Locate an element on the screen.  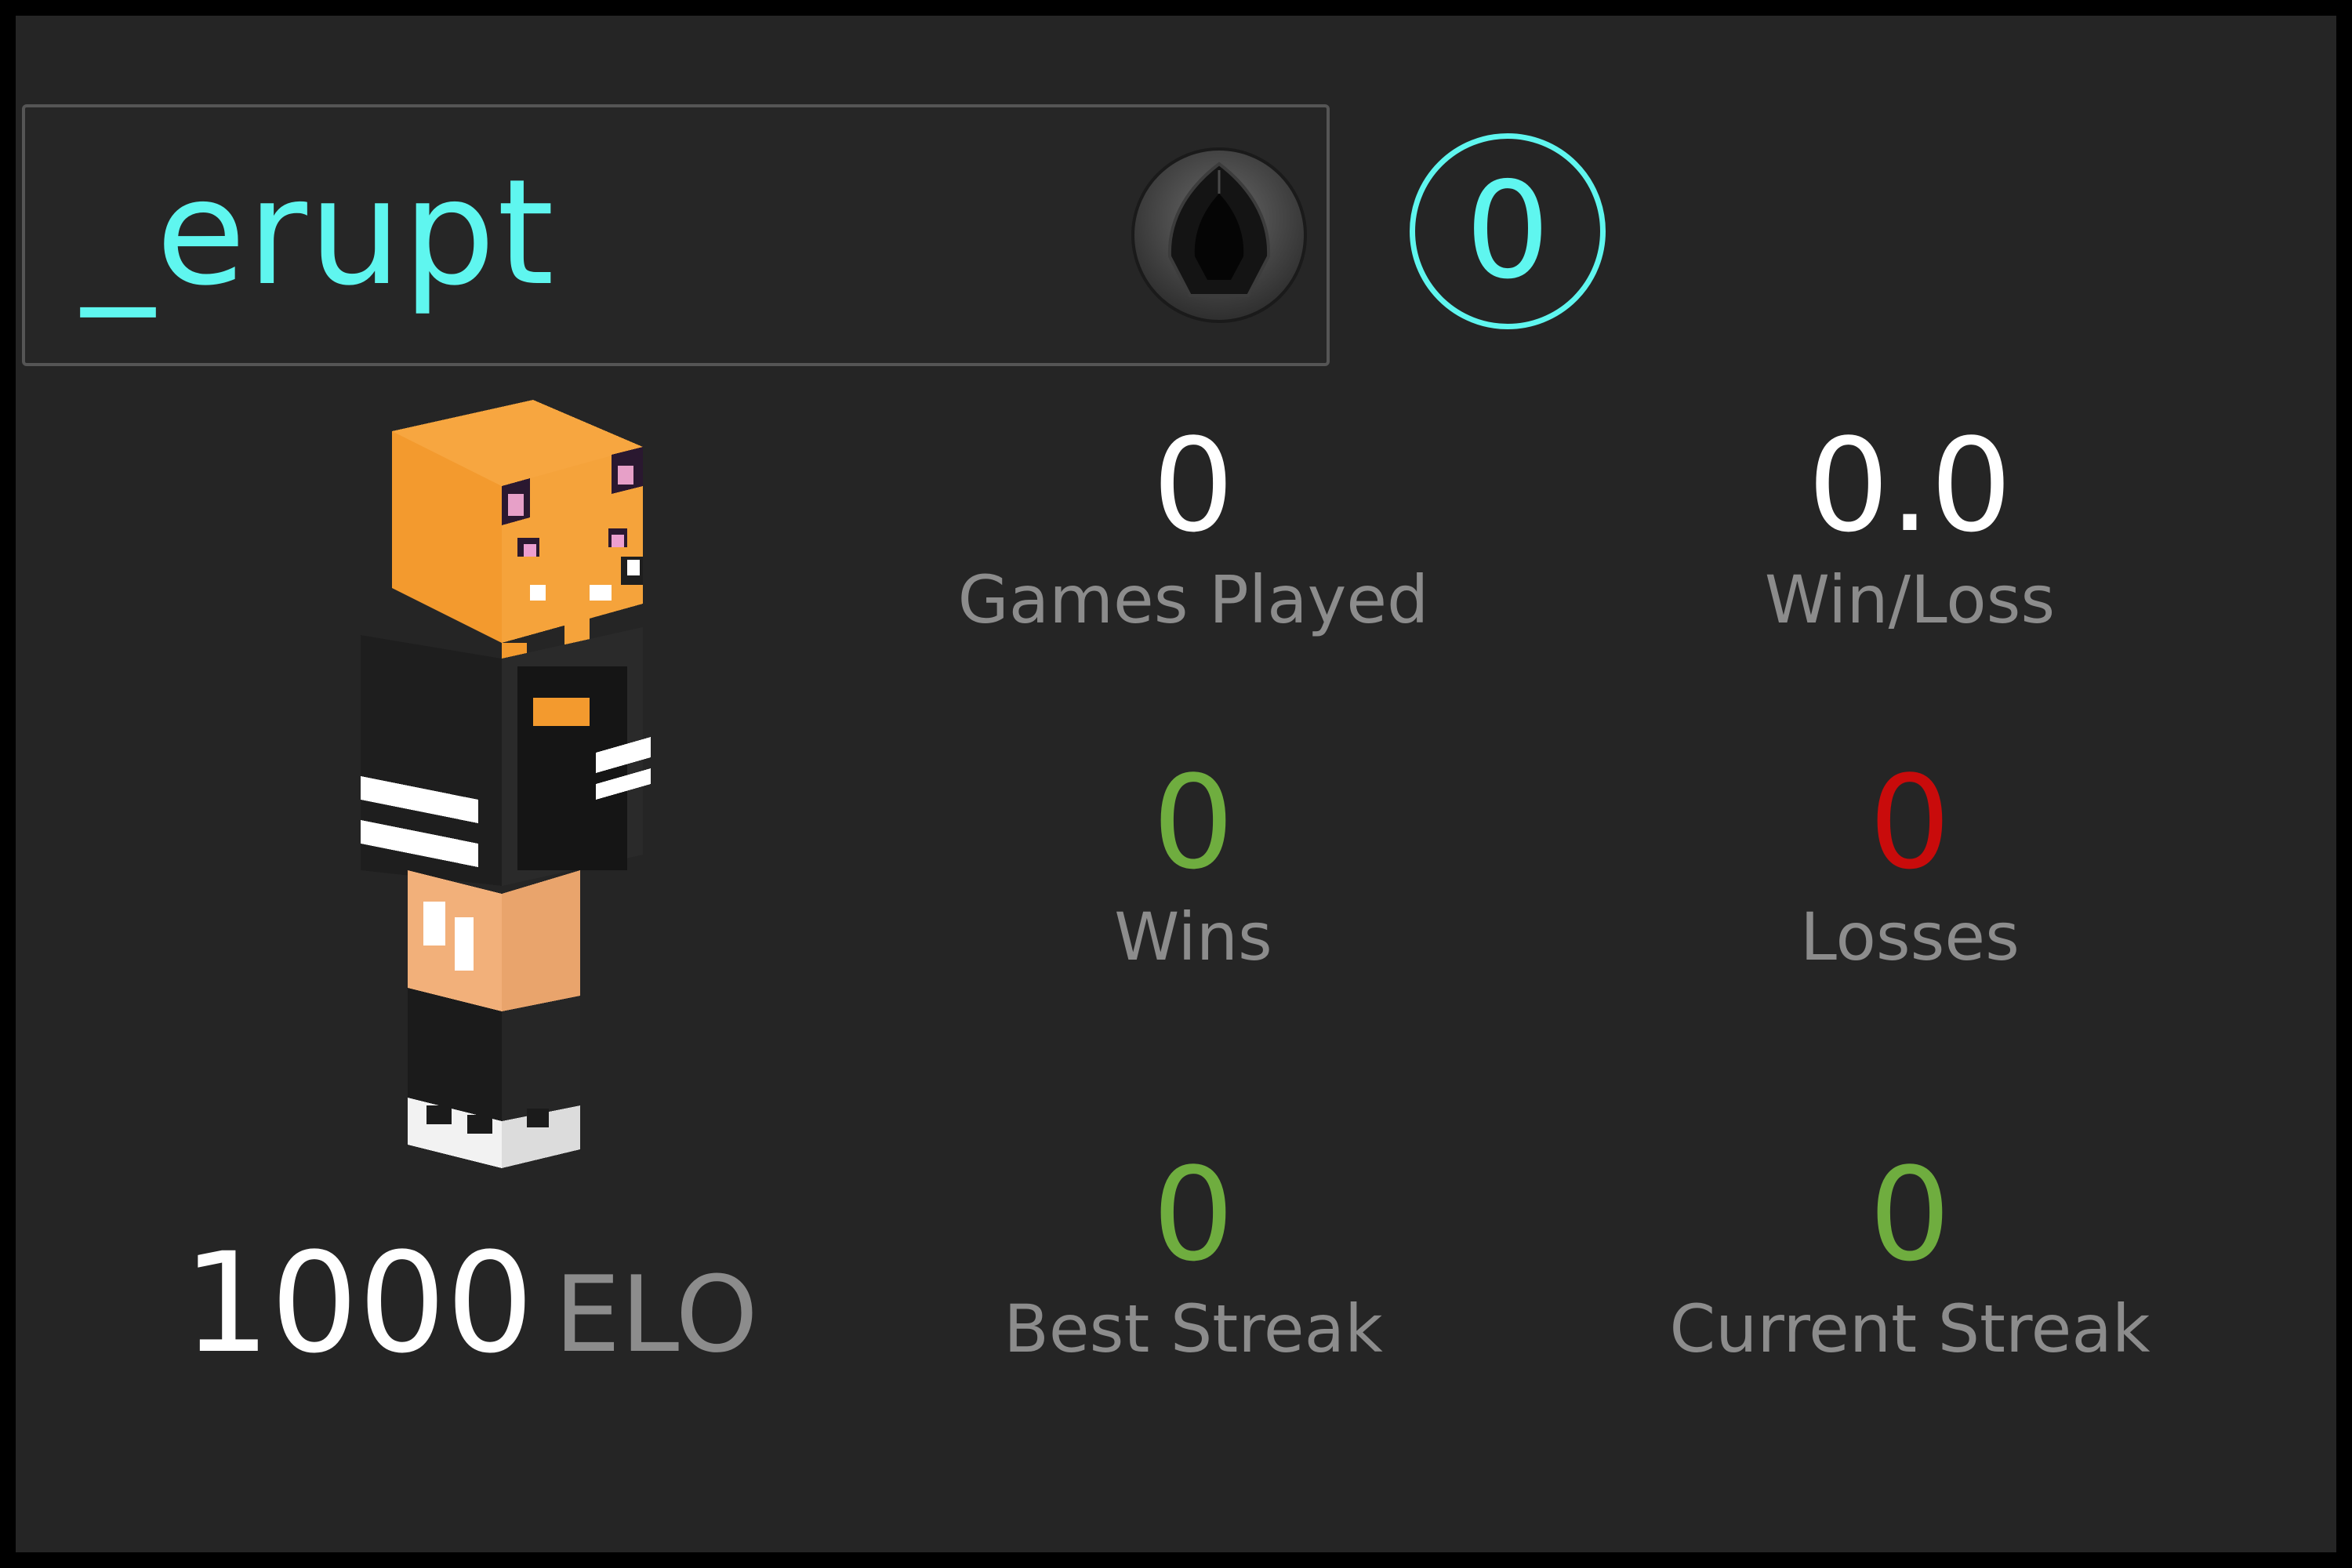
stat-label: Losses is located at coordinates (1910, 936).